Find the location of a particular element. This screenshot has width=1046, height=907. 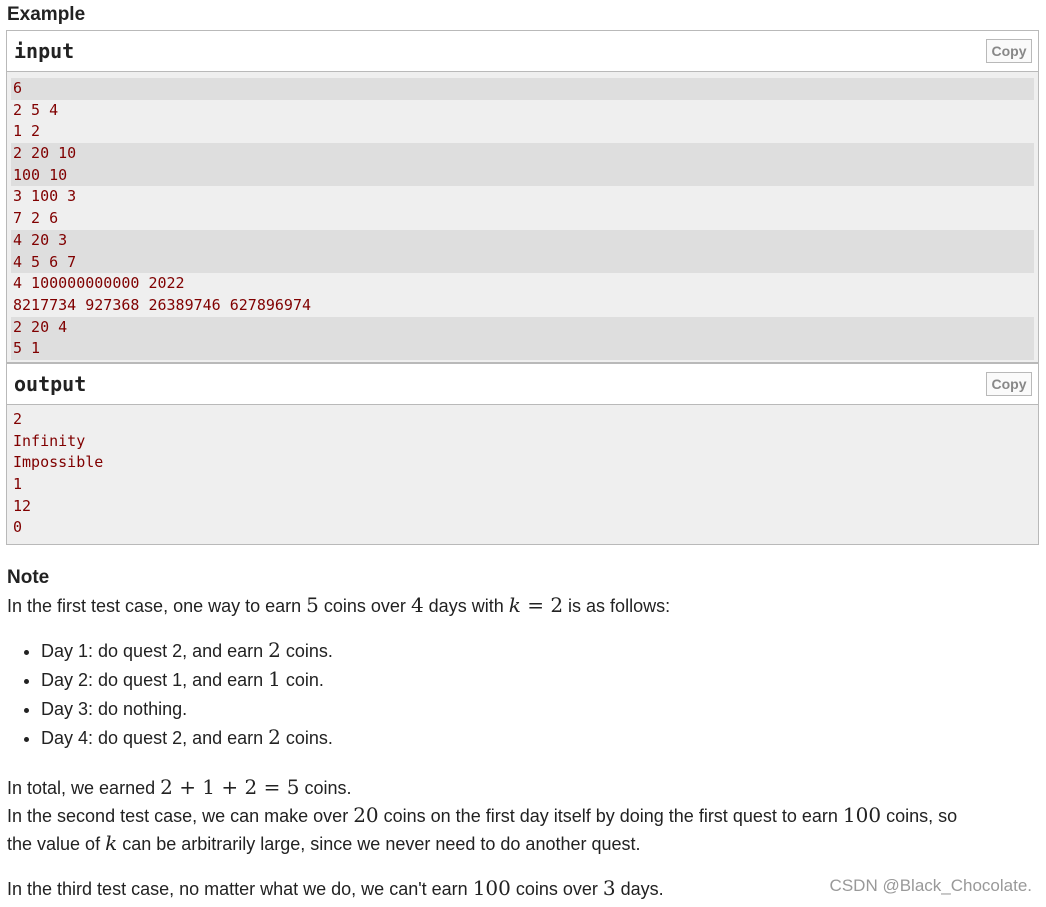

output-line: 2 is located at coordinates (18, 419).